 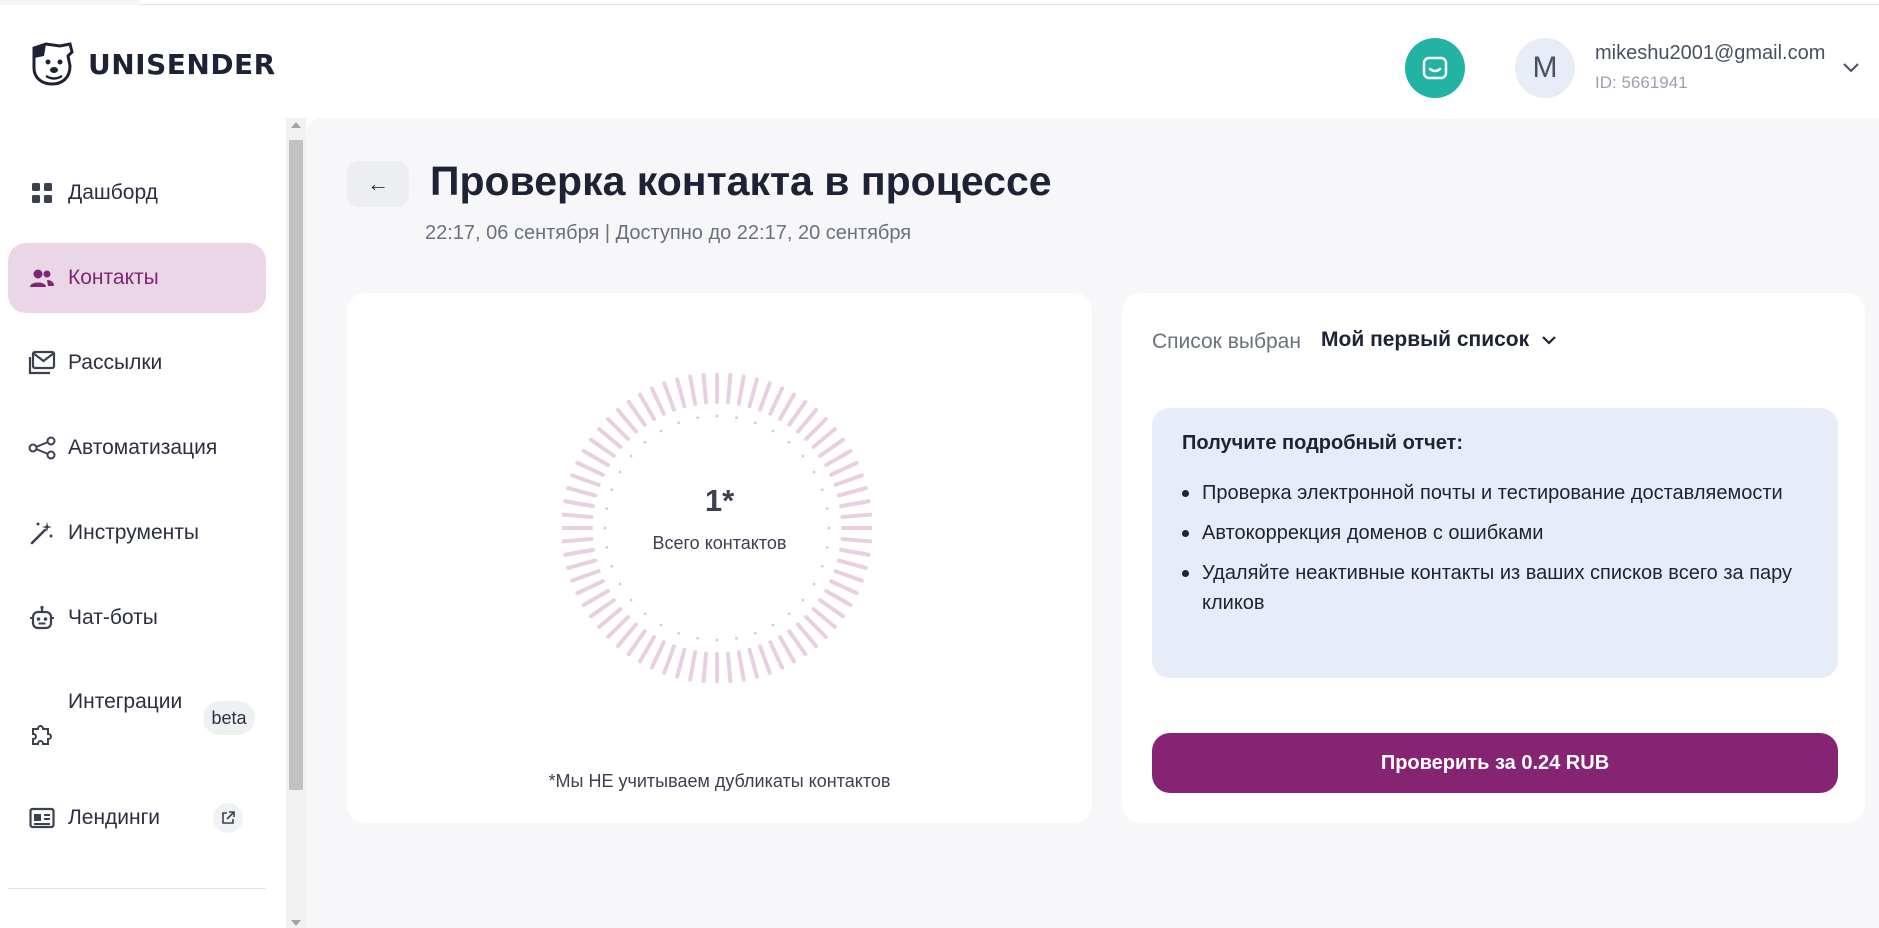 I want to click on sidebar-item-contacts: Контакты, so click(x=137, y=278).